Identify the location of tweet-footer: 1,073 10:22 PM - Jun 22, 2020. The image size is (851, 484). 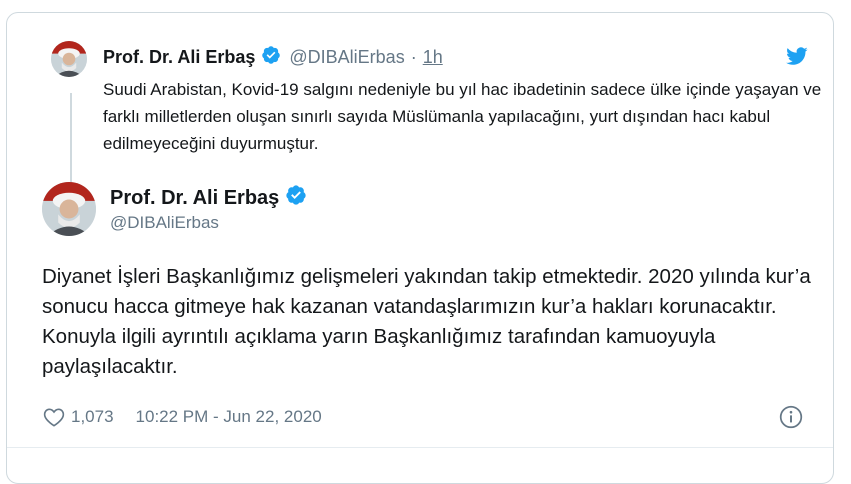
(182, 417).